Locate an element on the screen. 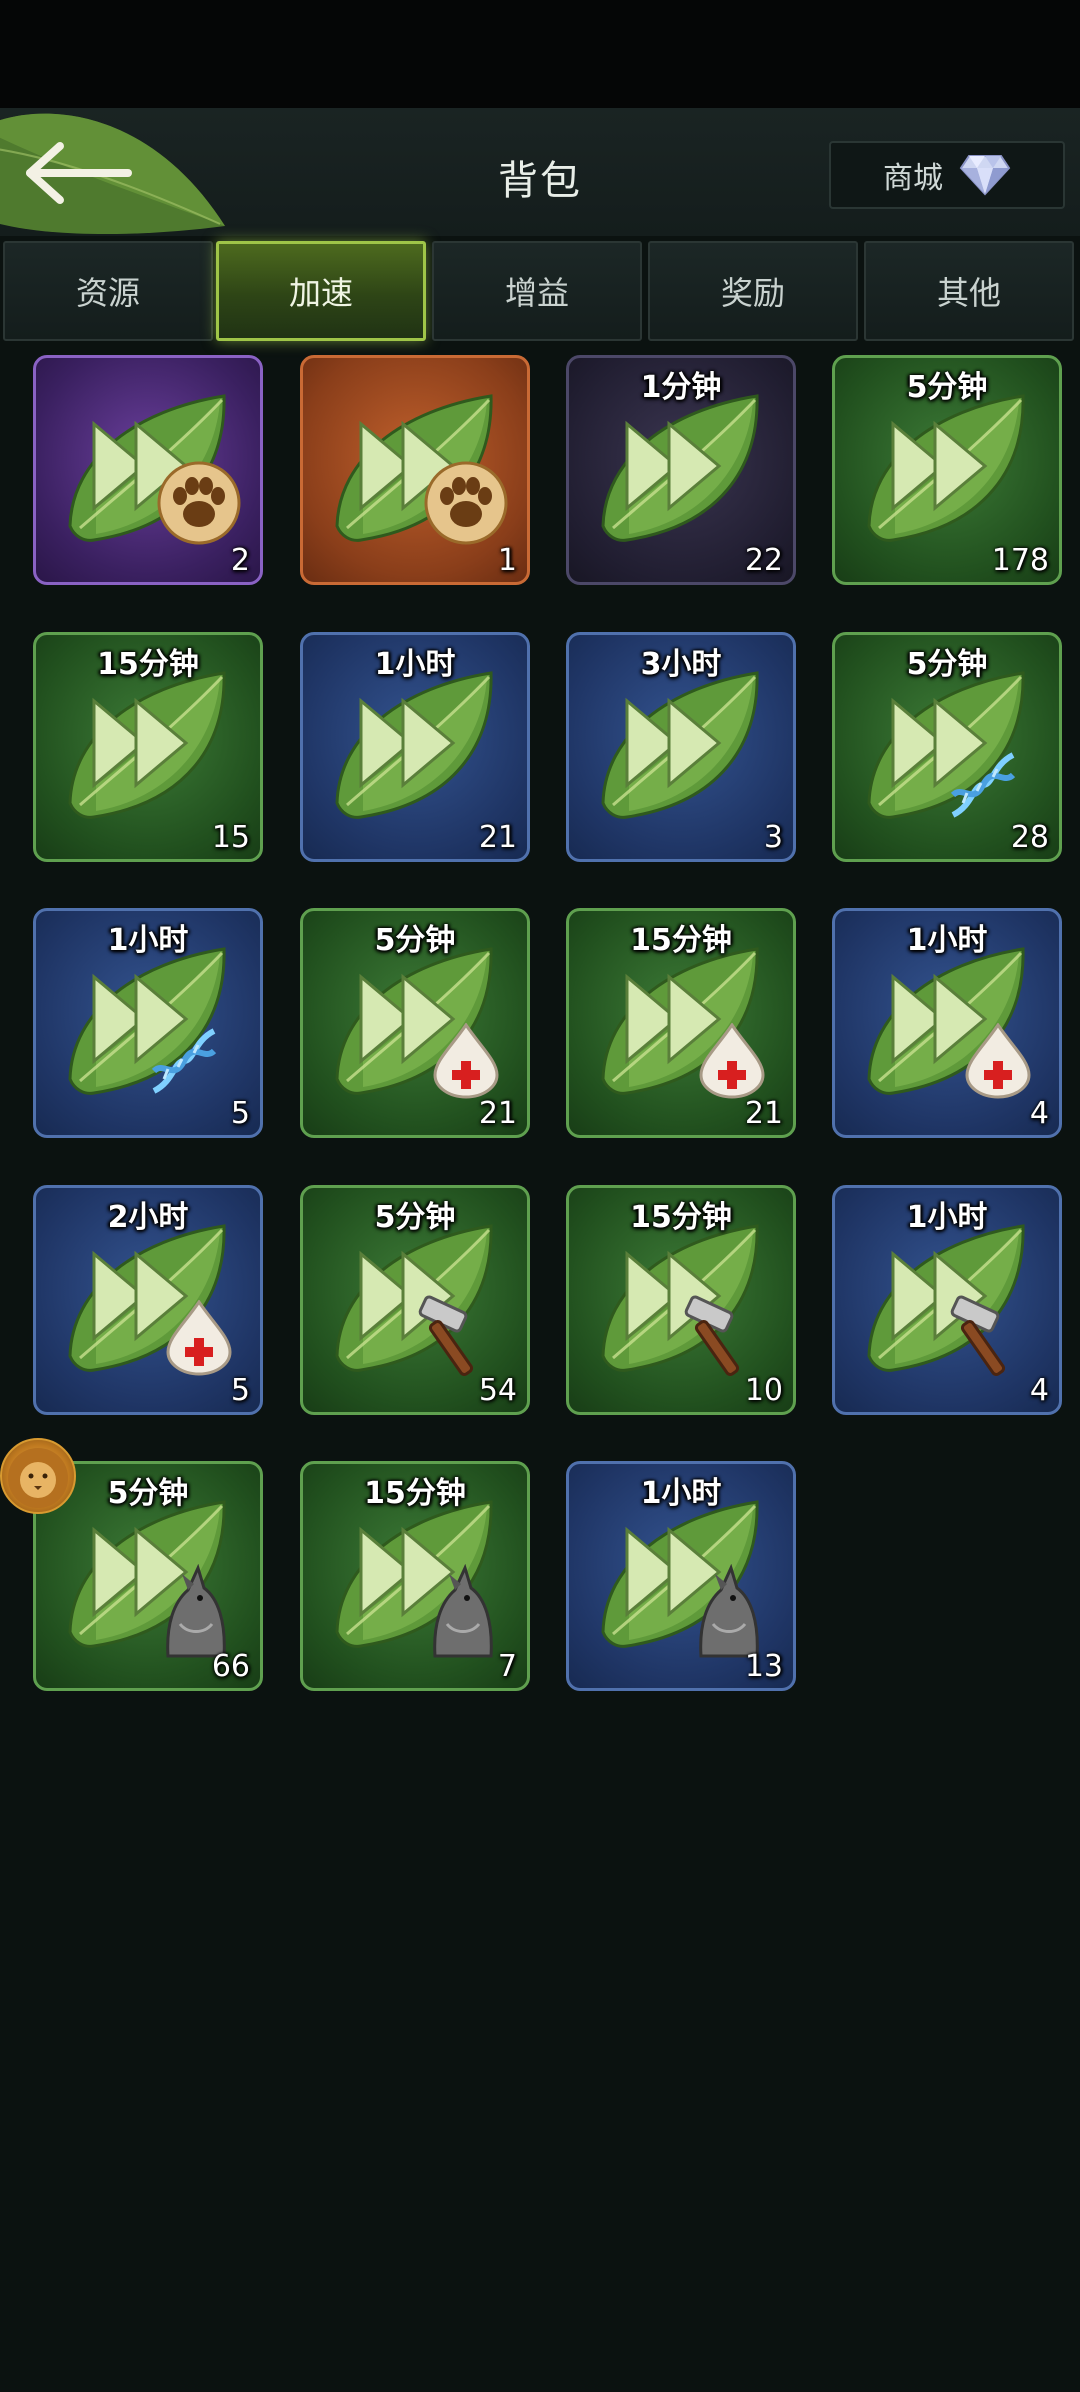  speedup-item: 2 is located at coordinates (148, 470).